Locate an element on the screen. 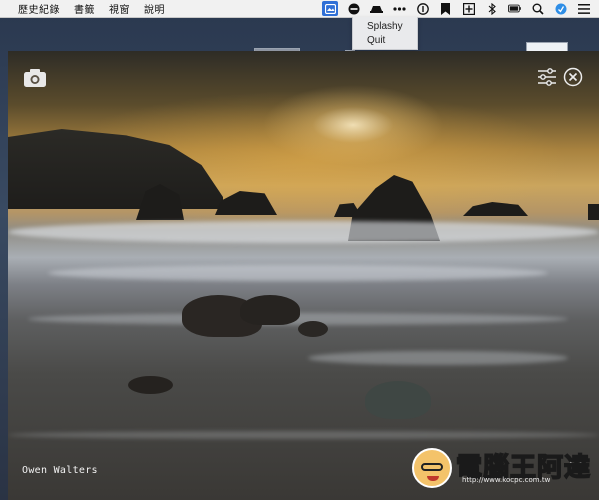 The width and height of the screenshot is (599, 500). menu-history: 歷史紀錄 is located at coordinates (39, 8).